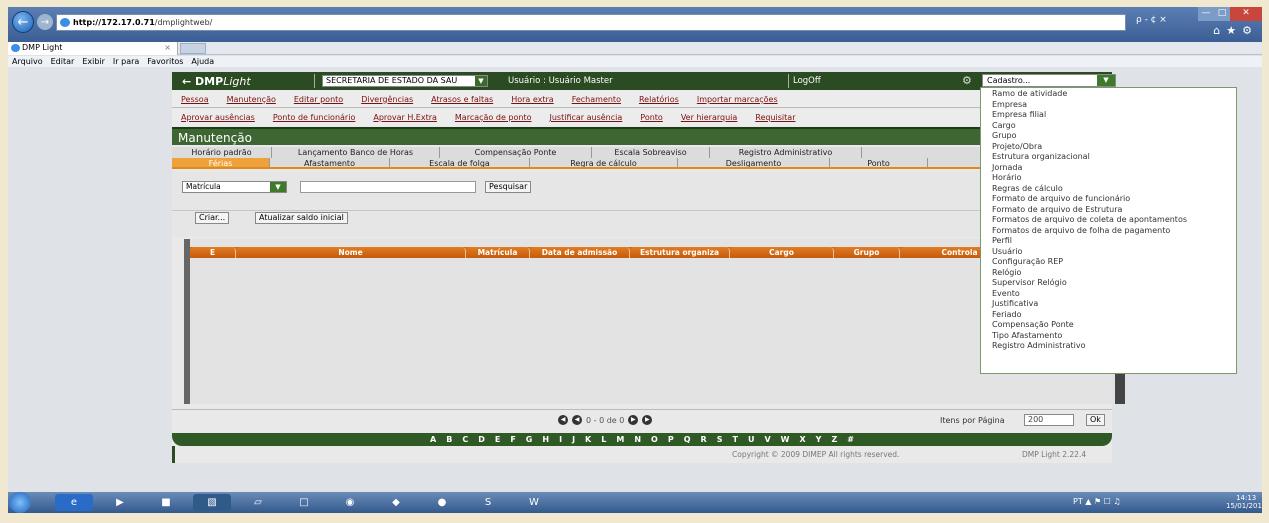  I want to click on logoff-link: LogOff, so click(807, 81).